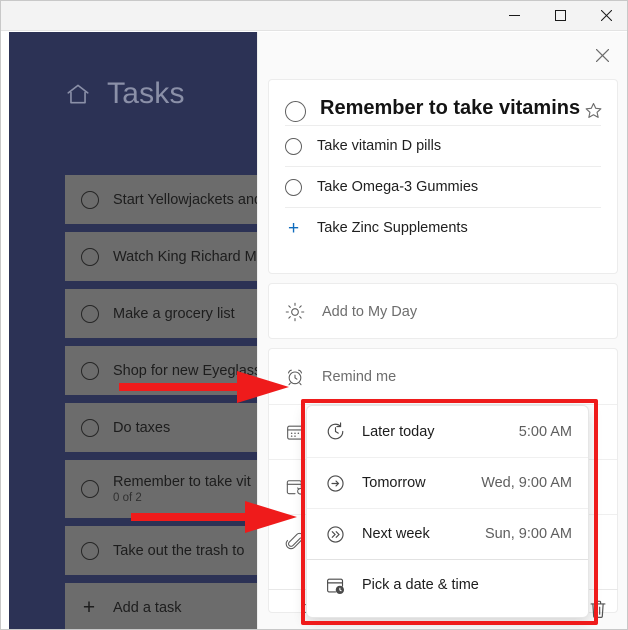 The image size is (628, 630). What do you see at coordinates (420, 585) in the screenshot?
I see `dropdown-label: Pick a date & time` at bounding box center [420, 585].